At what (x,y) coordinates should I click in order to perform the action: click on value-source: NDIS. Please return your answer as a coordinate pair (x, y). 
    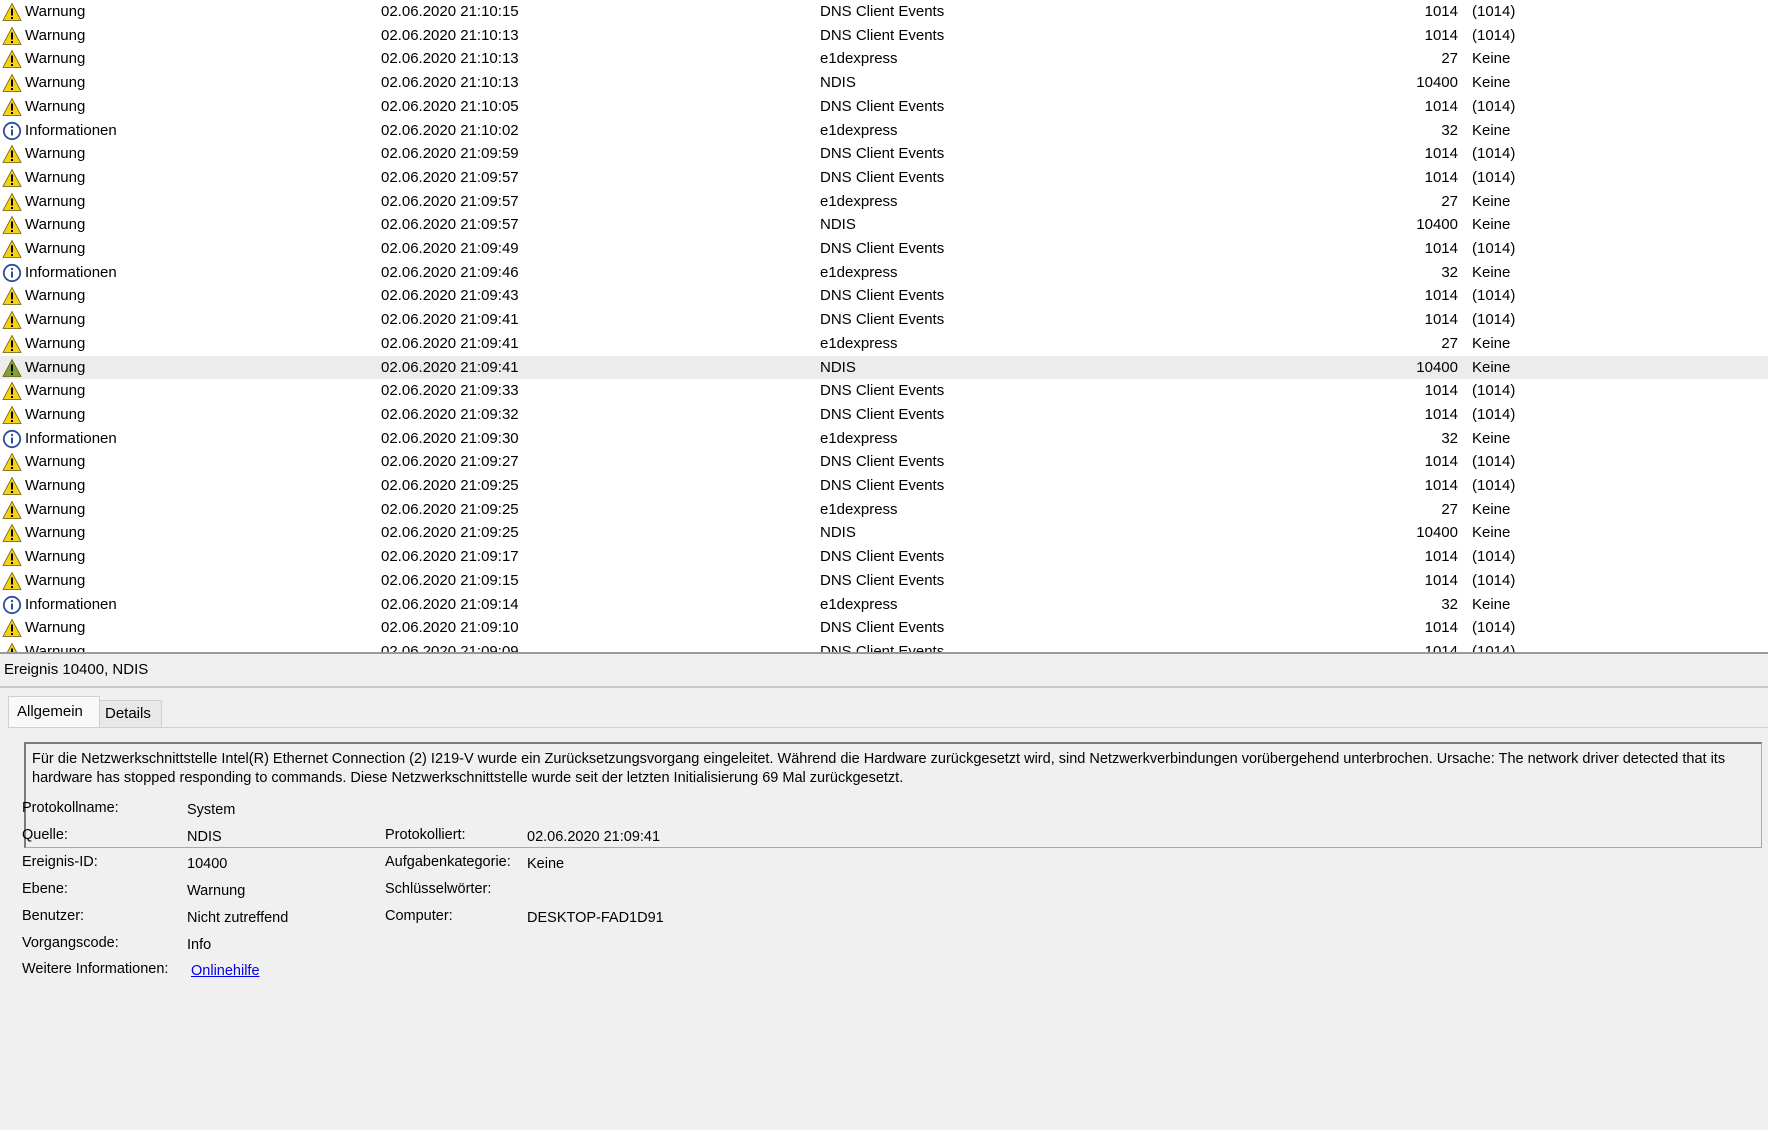
    Looking at the image, I should click on (204, 837).